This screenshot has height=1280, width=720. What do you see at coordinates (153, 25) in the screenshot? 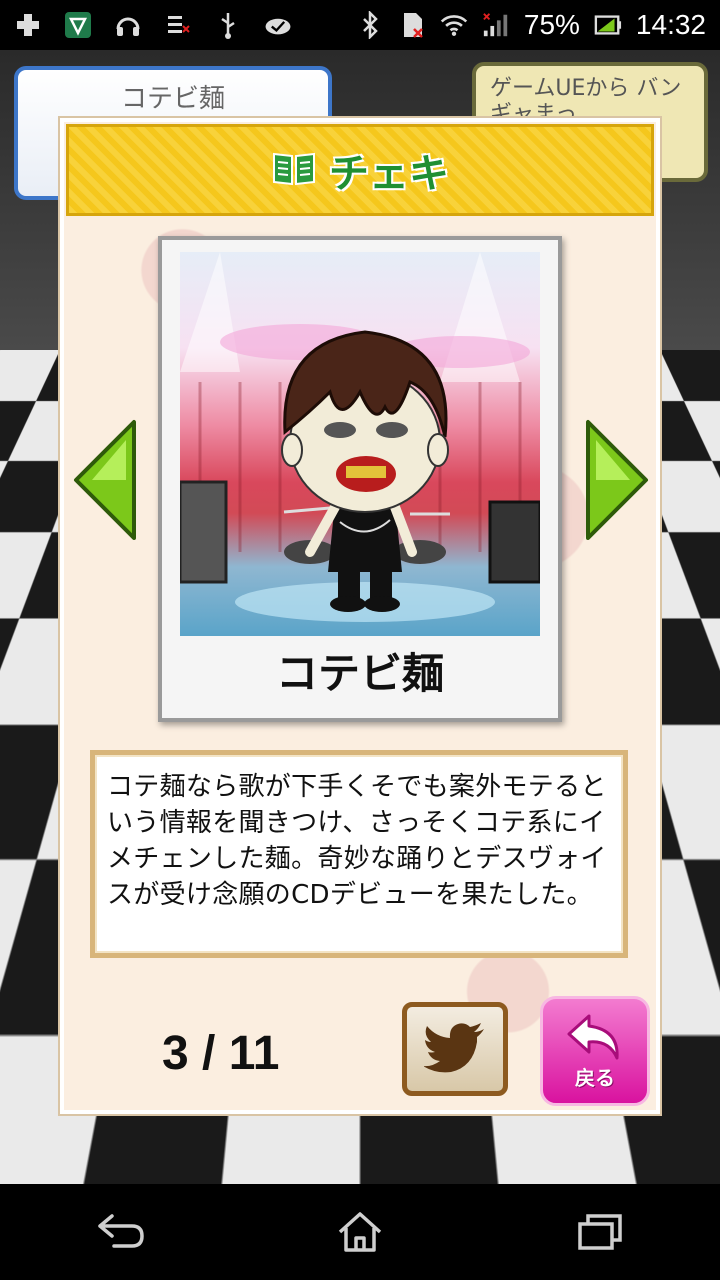
I see `status-notifications` at bounding box center [153, 25].